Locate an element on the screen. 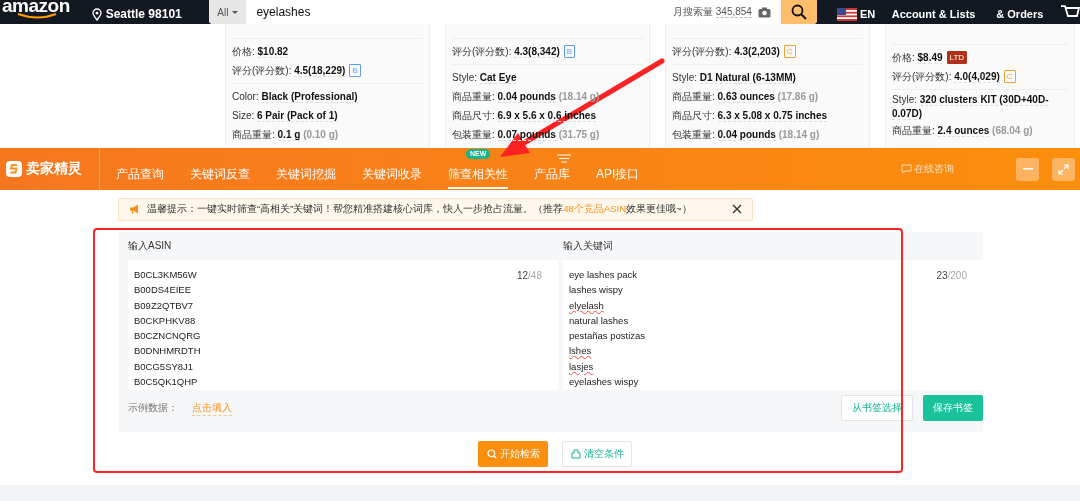 This screenshot has width=1080, height=501. input-line: lashes wispy is located at coordinates (596, 290).